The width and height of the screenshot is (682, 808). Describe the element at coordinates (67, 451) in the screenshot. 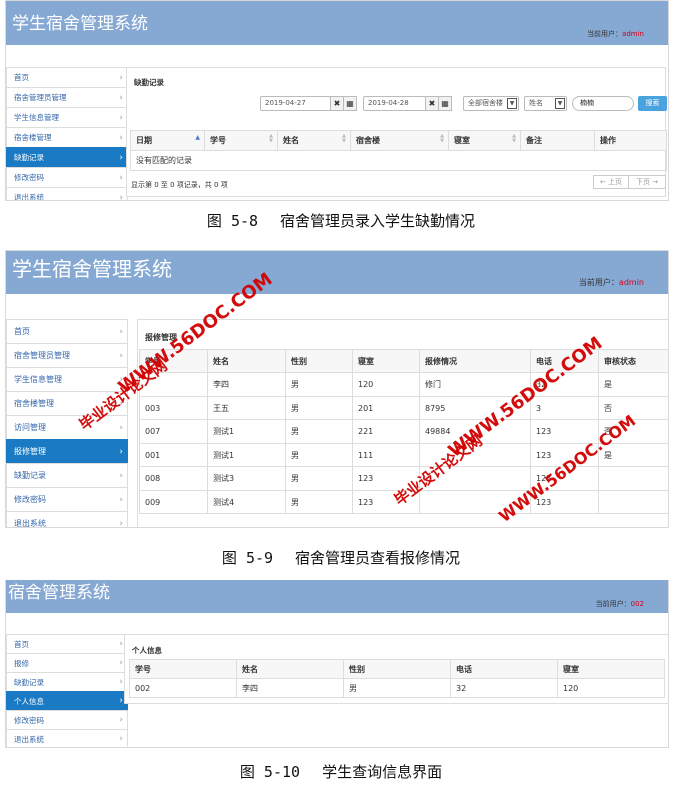

I see `fig9-menu-repair: 报修管理 ›` at that location.